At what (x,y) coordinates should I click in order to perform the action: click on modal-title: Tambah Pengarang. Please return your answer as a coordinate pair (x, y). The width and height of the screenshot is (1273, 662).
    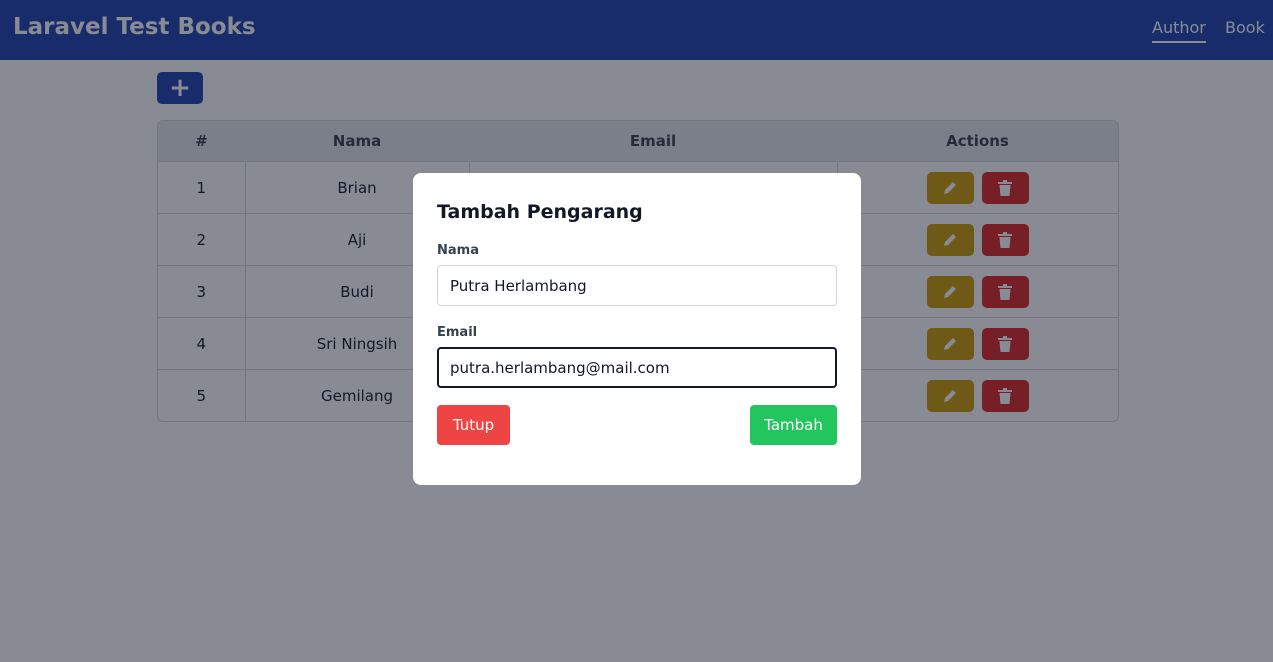
    Looking at the image, I should click on (540, 212).